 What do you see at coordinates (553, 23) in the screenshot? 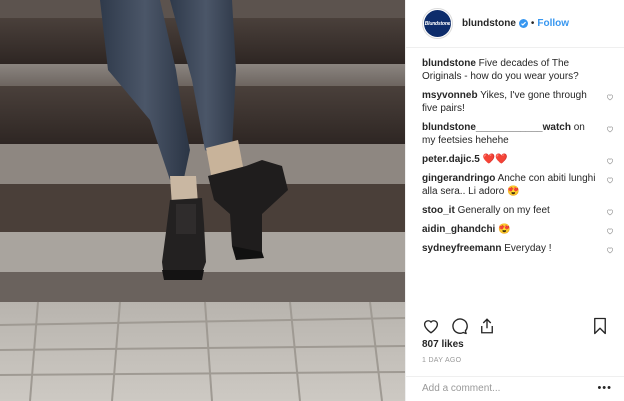
I see `follow-button: Follow` at bounding box center [553, 23].